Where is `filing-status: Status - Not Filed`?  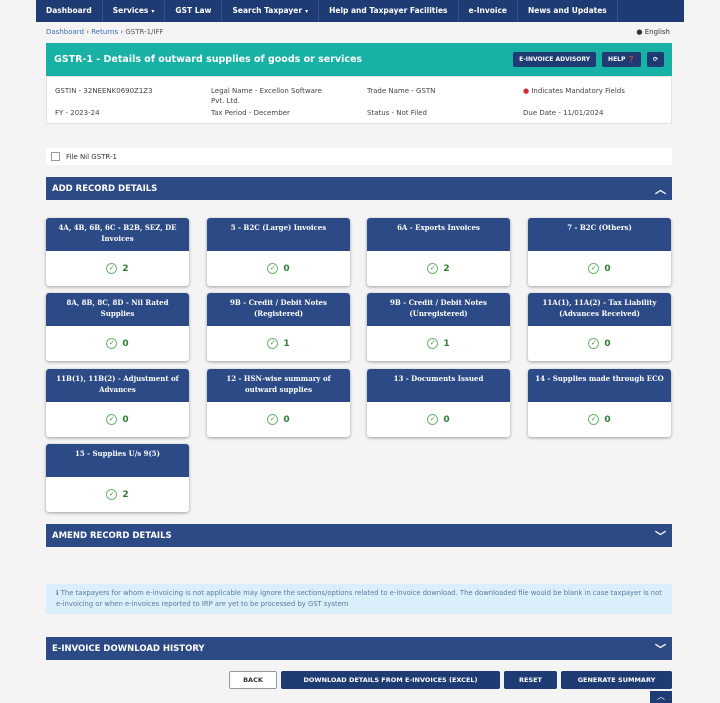 filing-status: Status - Not Filed is located at coordinates (397, 113).